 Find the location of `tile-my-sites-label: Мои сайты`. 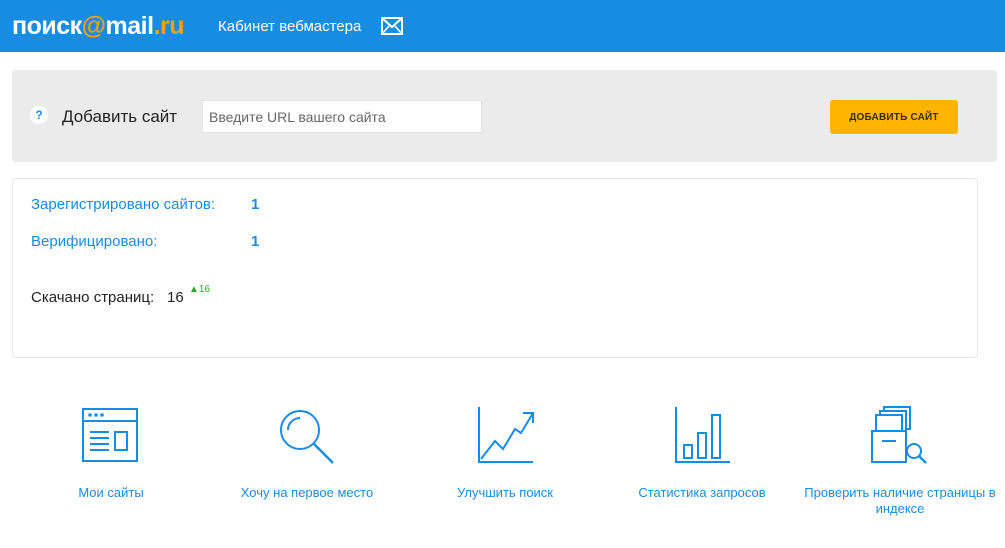

tile-my-sites-label: Мои сайты is located at coordinates (111, 493).